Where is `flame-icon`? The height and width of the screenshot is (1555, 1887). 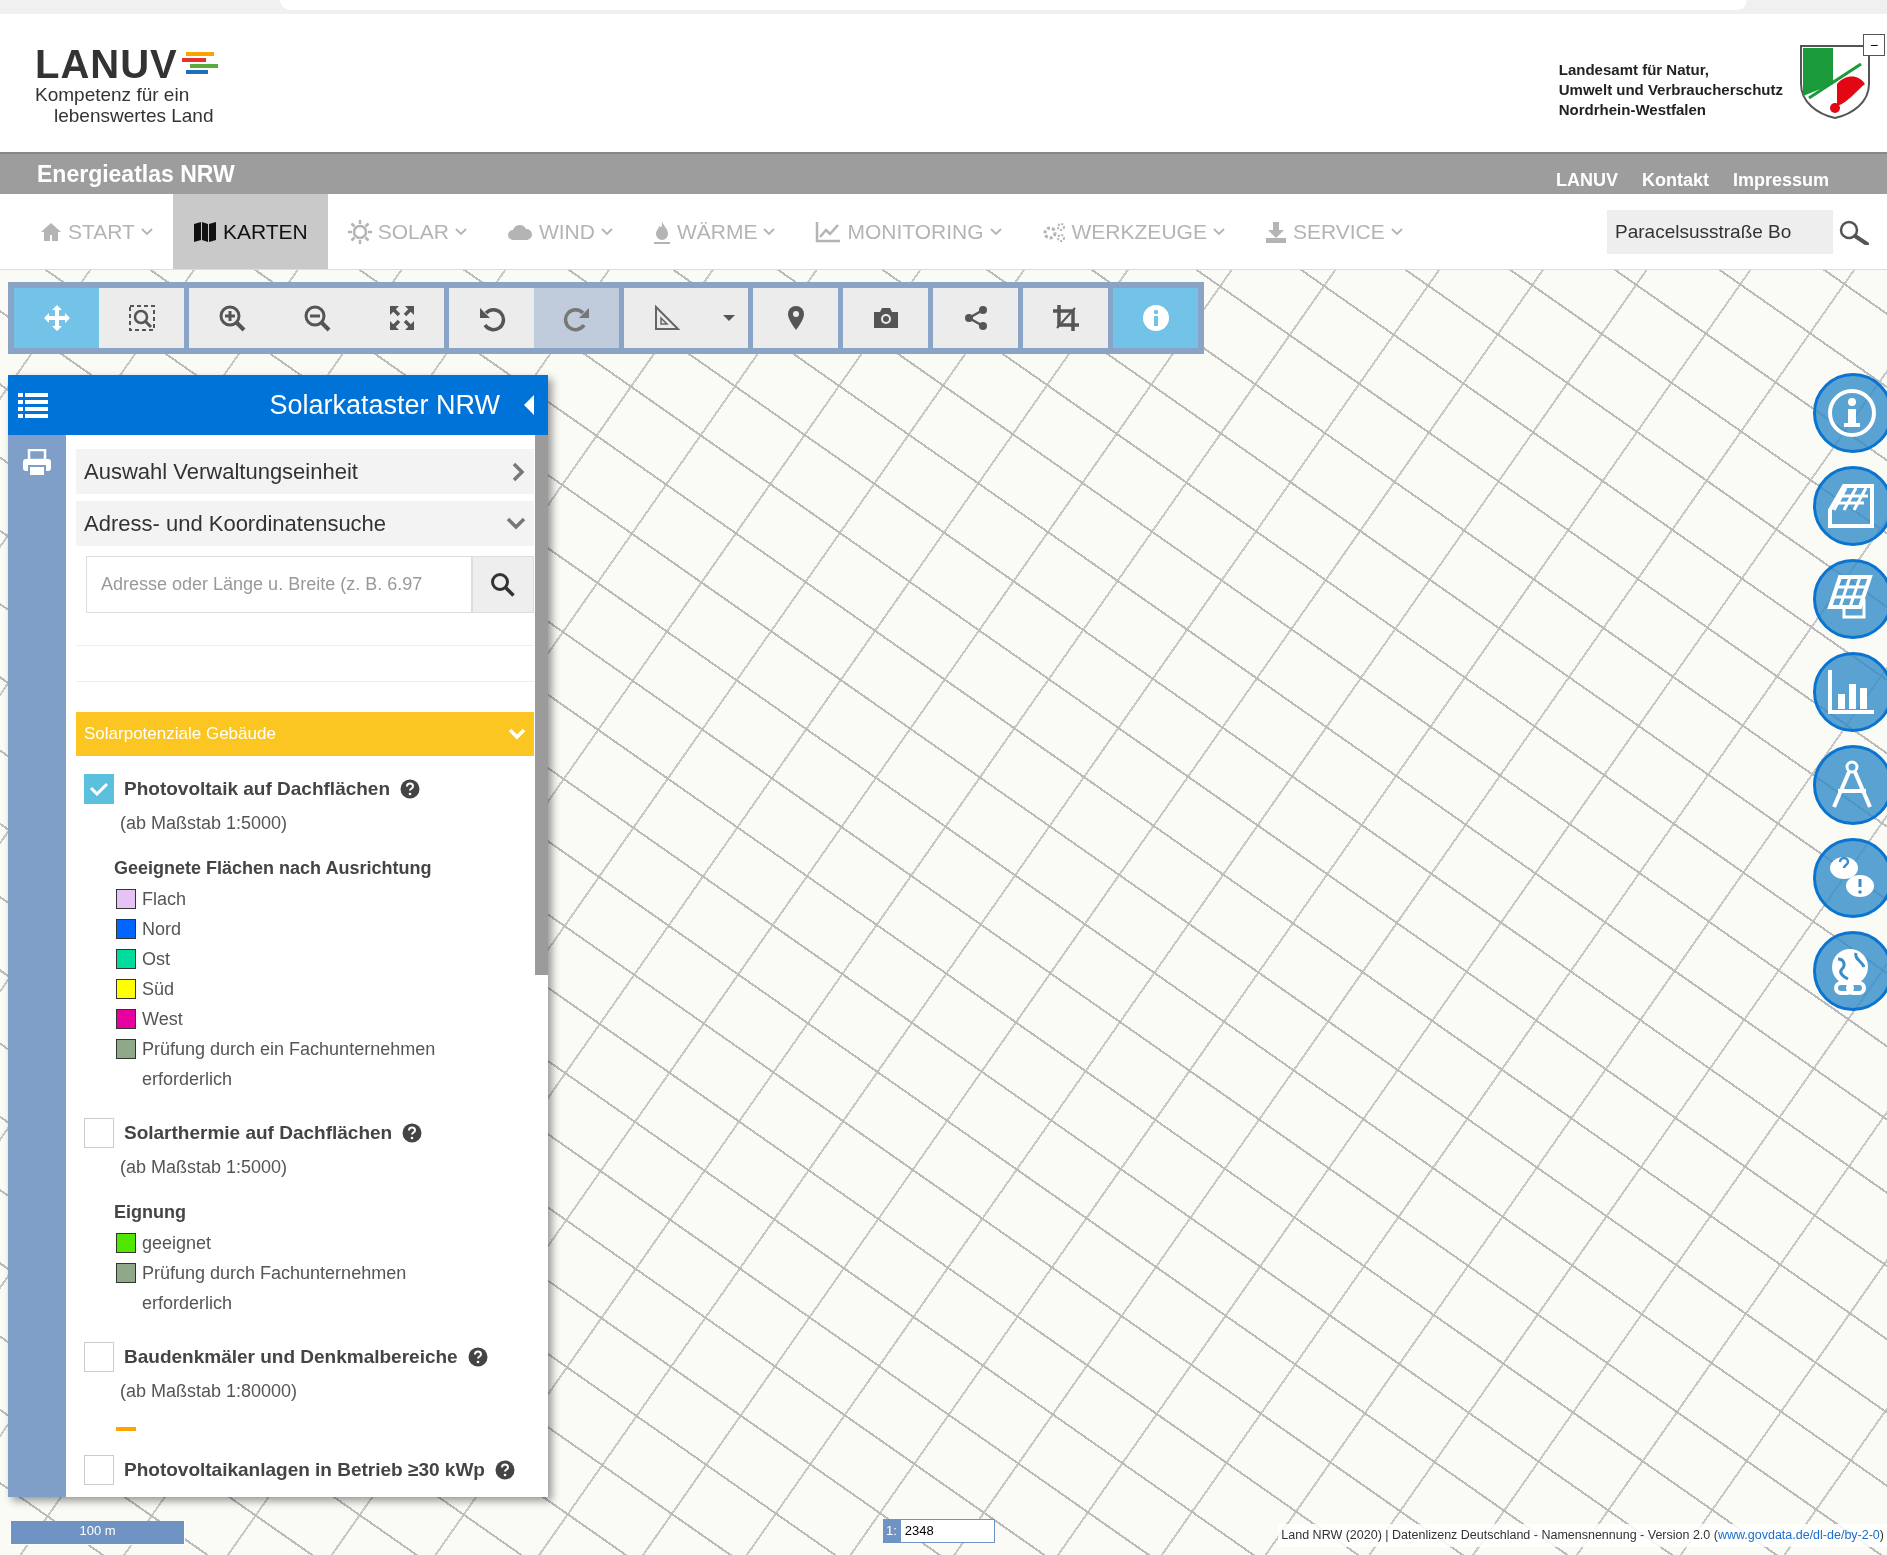 flame-icon is located at coordinates (661, 231).